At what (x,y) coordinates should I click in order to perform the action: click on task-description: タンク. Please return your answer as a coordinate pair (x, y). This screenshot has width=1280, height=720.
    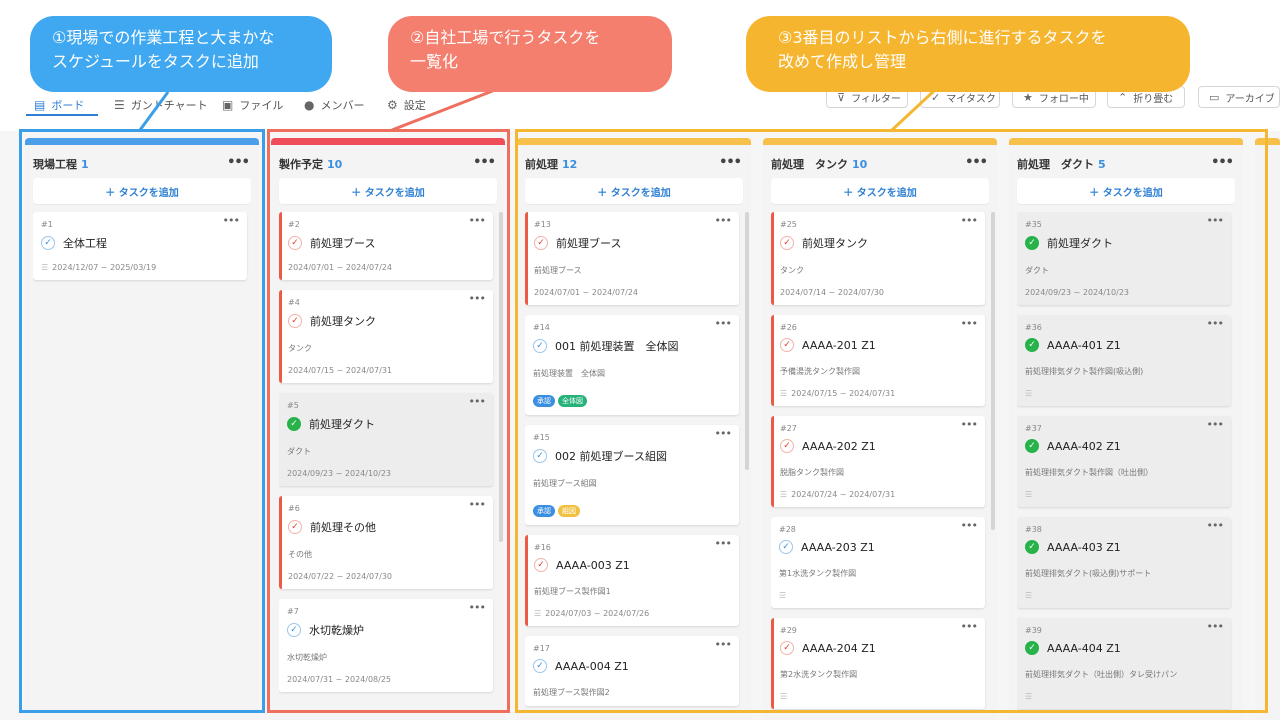
    Looking at the image, I should click on (300, 348).